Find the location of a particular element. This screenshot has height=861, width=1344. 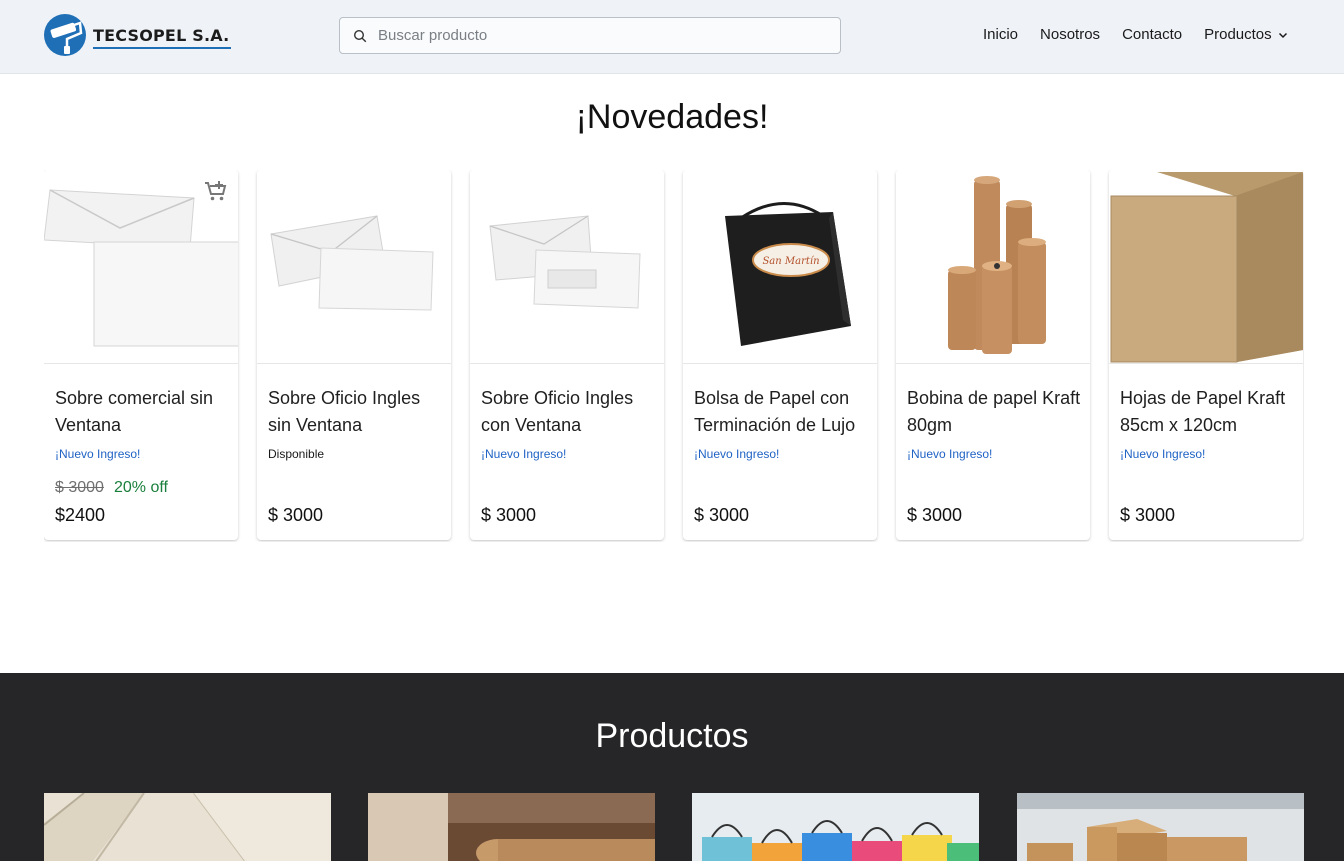

papel-kraft-image is located at coordinates (511, 827).